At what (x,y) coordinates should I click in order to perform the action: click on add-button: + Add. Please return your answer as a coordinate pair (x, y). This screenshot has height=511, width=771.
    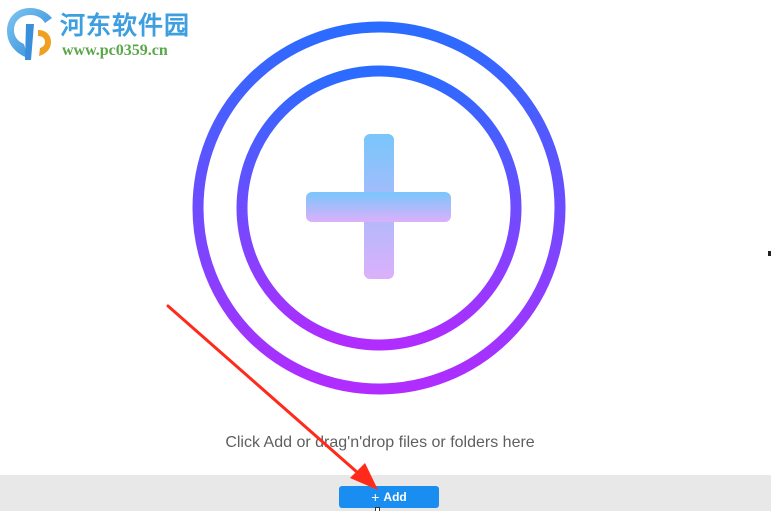
    Looking at the image, I should click on (389, 497).